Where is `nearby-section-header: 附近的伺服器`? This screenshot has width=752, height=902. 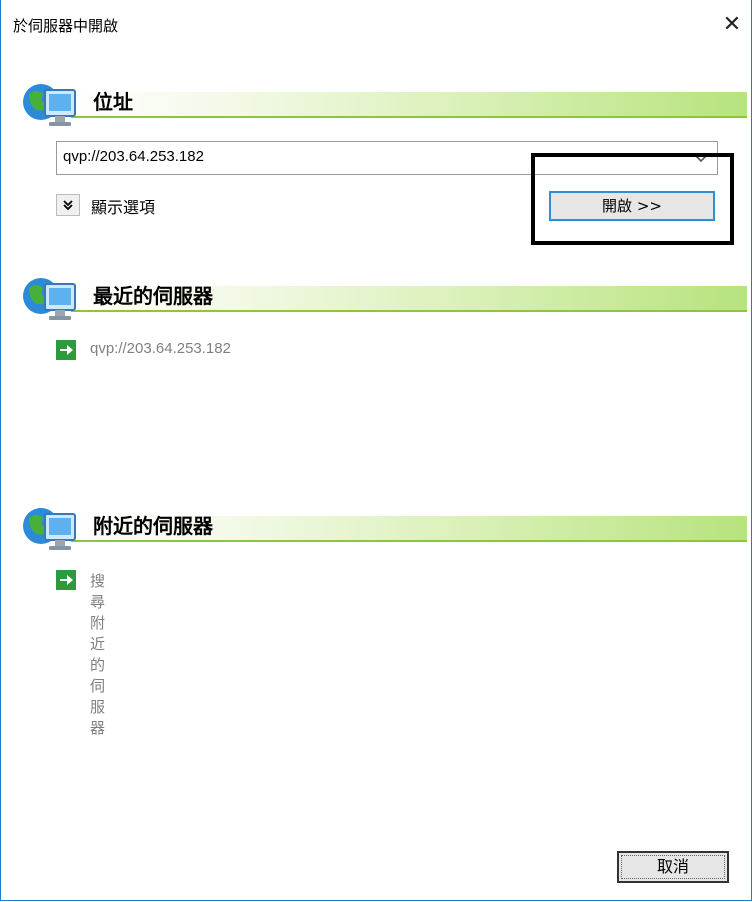 nearby-section-header: 附近的伺服器 is located at coordinates (385, 528).